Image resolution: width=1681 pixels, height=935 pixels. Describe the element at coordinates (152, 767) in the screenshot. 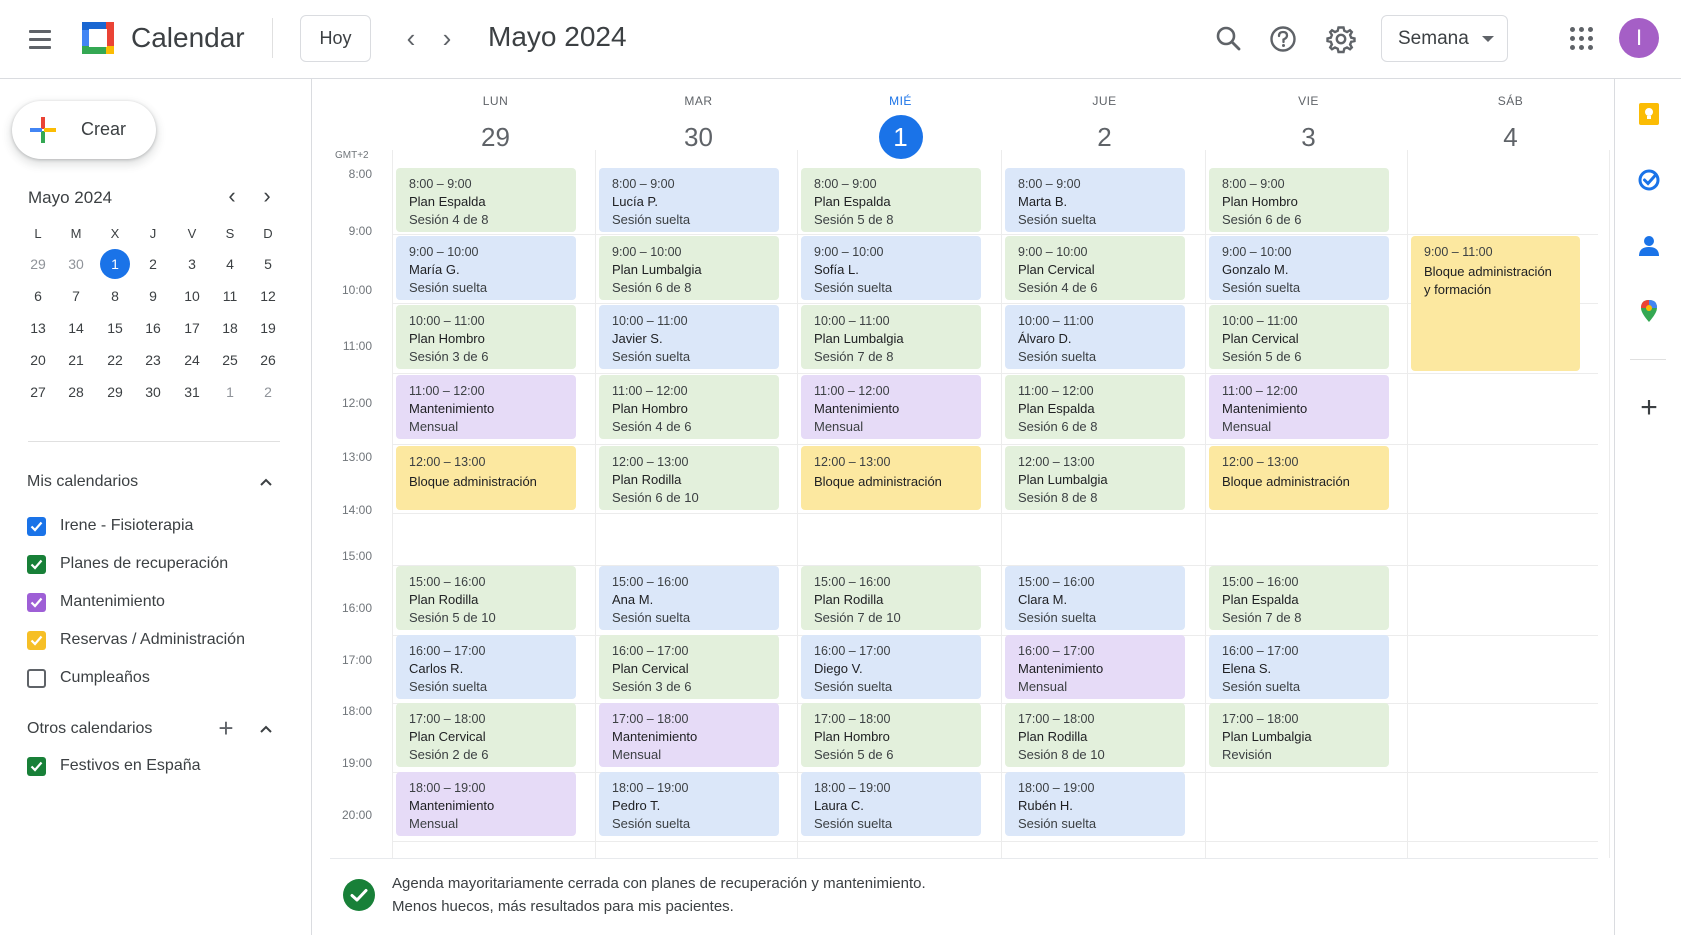

I see `calendar-item: Festivos en España` at that location.